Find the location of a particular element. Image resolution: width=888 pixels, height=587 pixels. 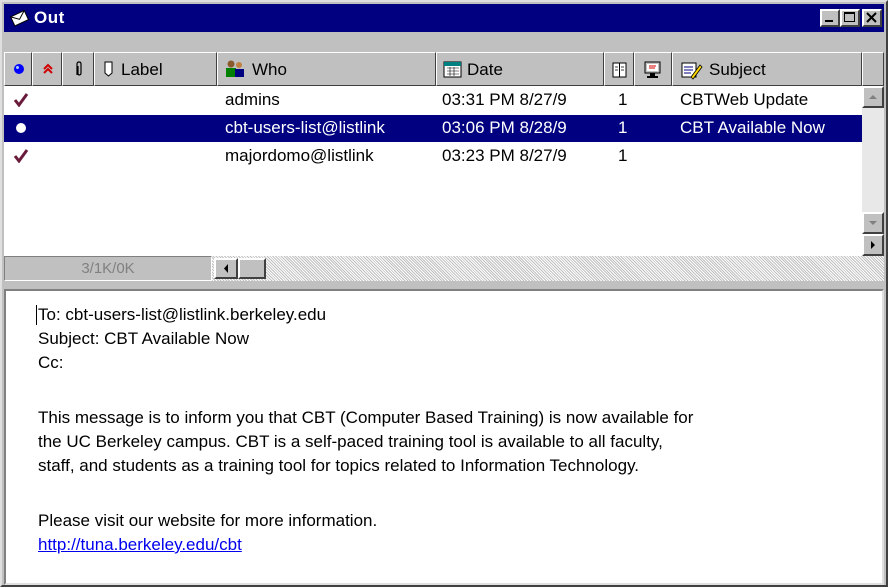

message-who: majordomo@listlink is located at coordinates (299, 155).